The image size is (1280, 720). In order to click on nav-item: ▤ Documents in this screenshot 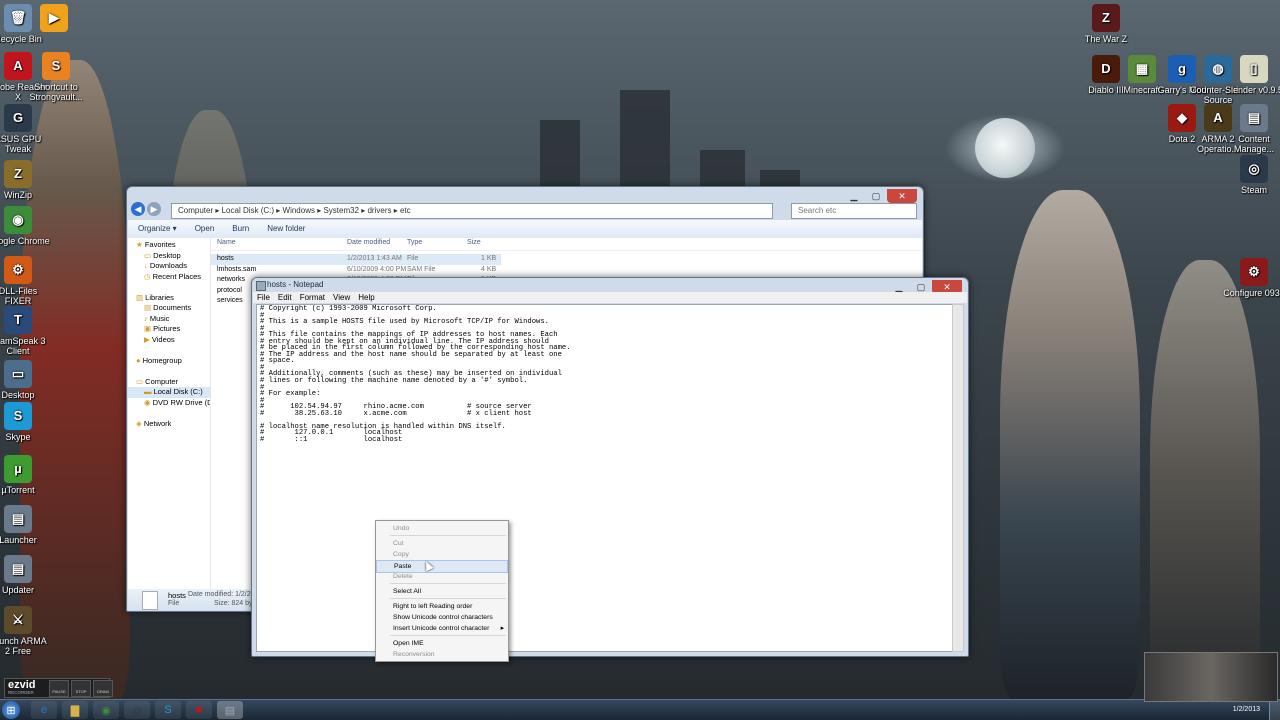, I will do `click(169, 308)`.